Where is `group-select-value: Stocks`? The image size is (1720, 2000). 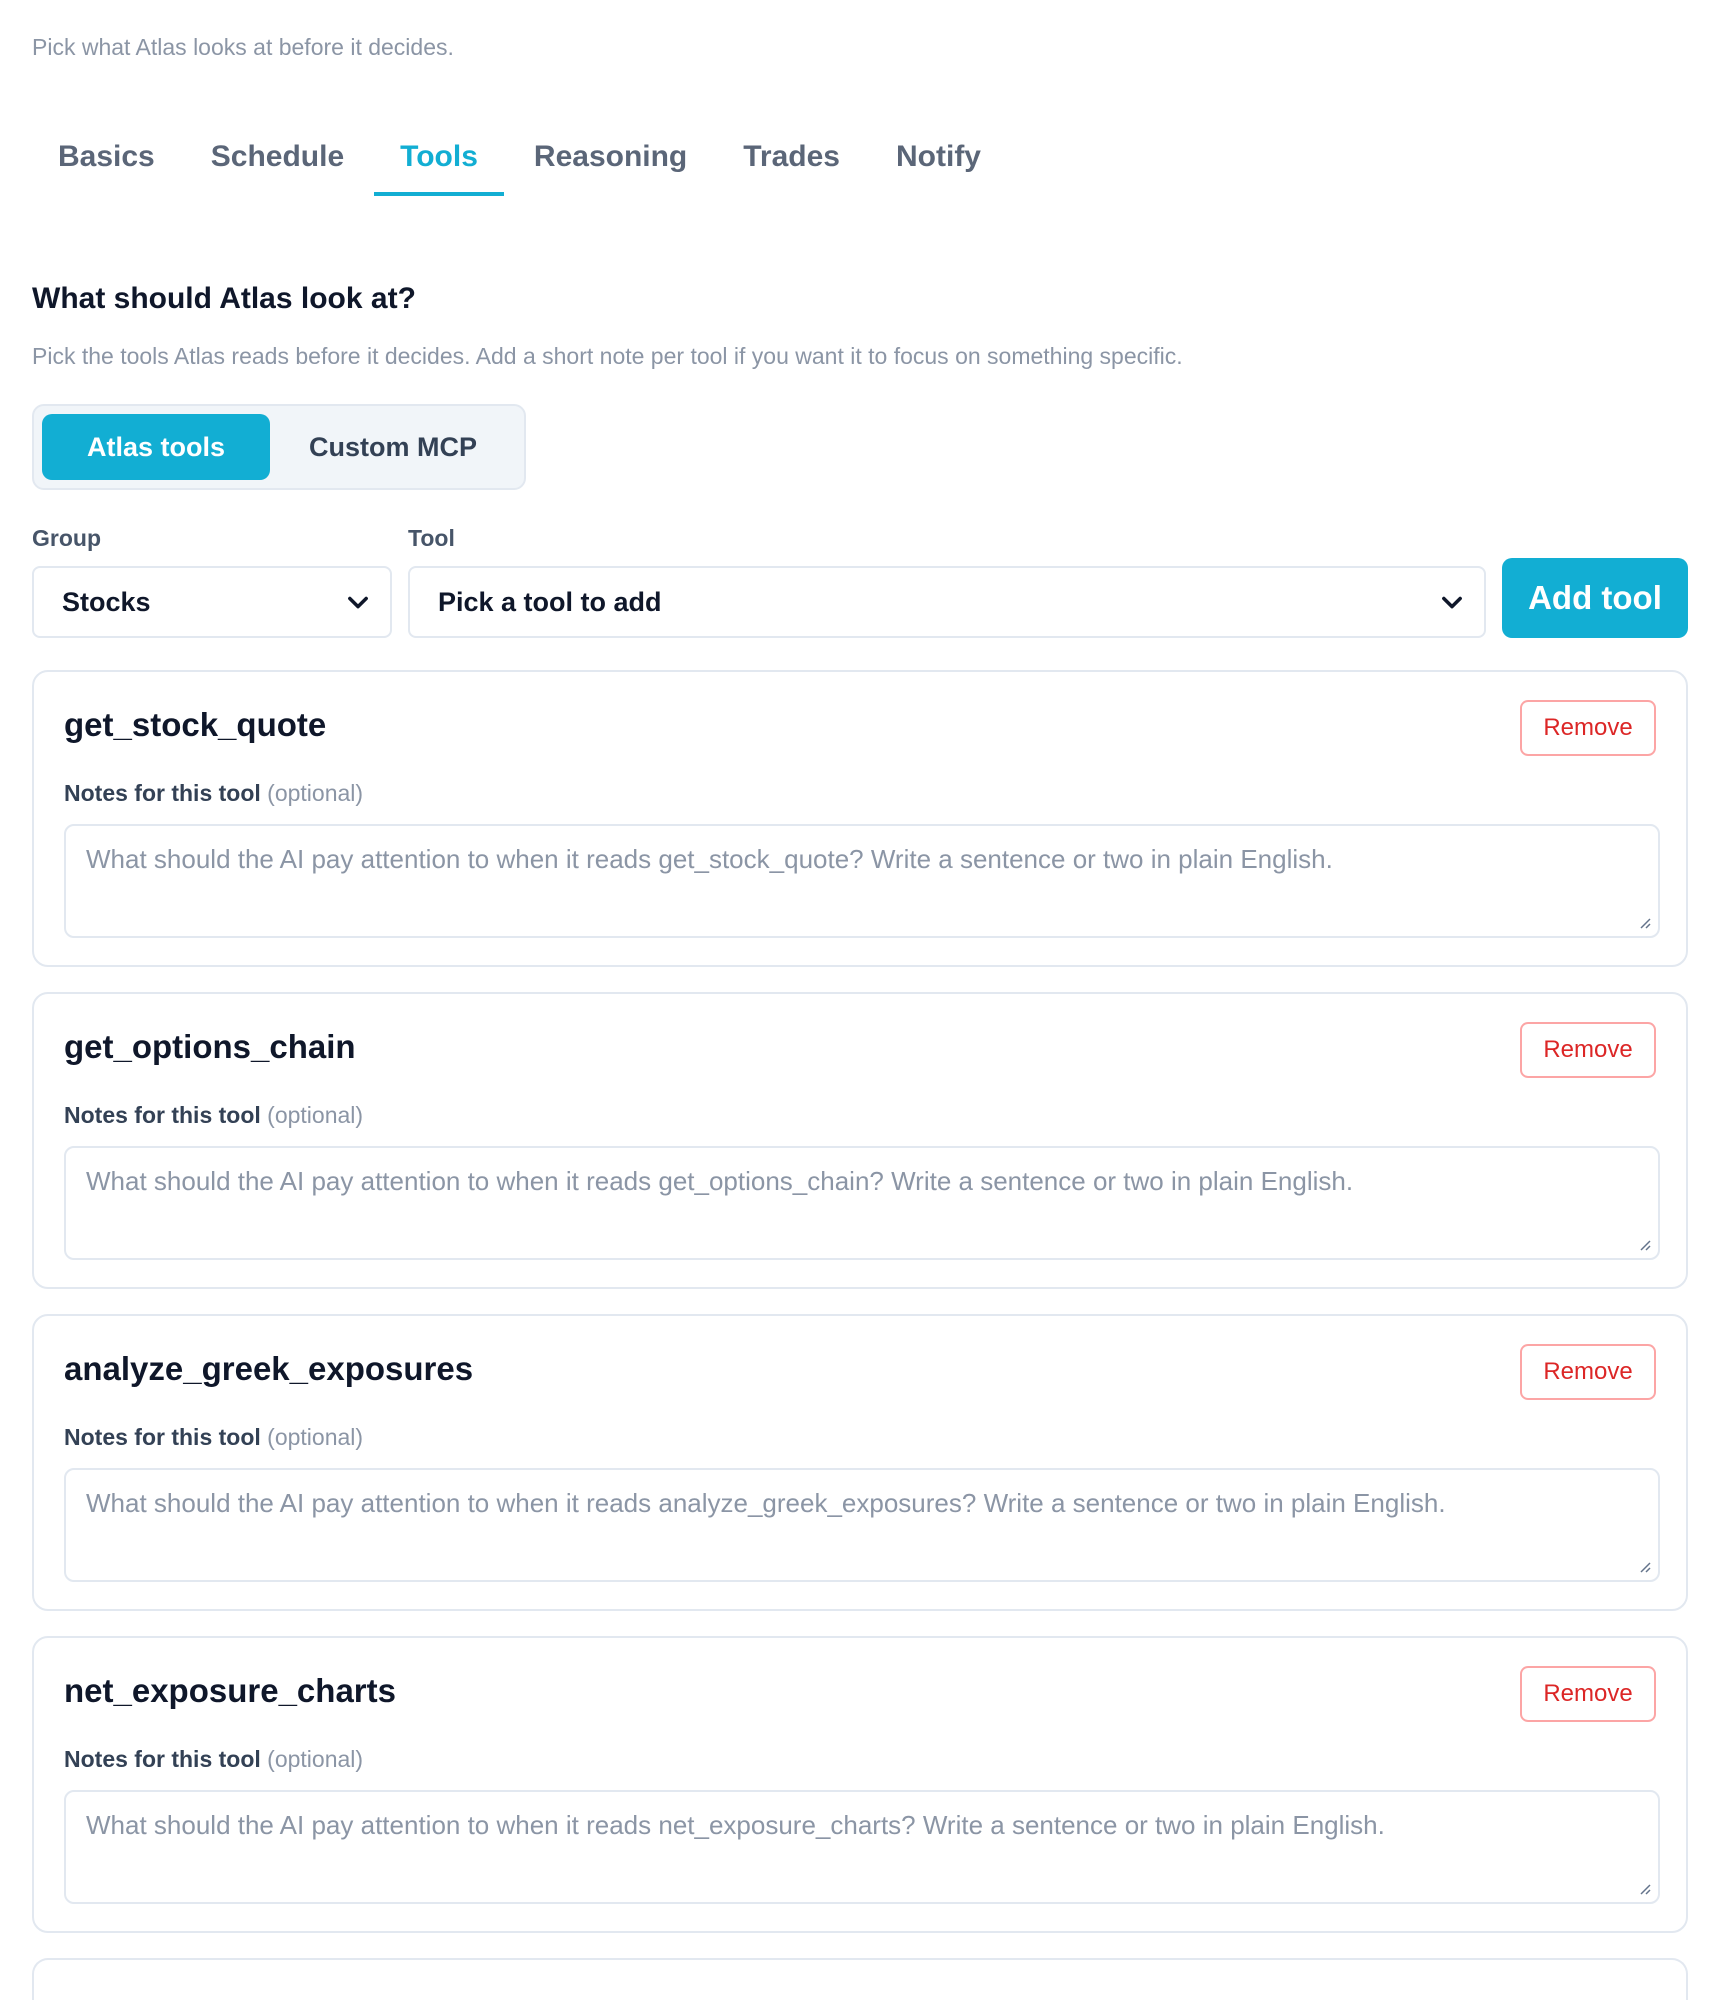 group-select-value: Stocks is located at coordinates (106, 601).